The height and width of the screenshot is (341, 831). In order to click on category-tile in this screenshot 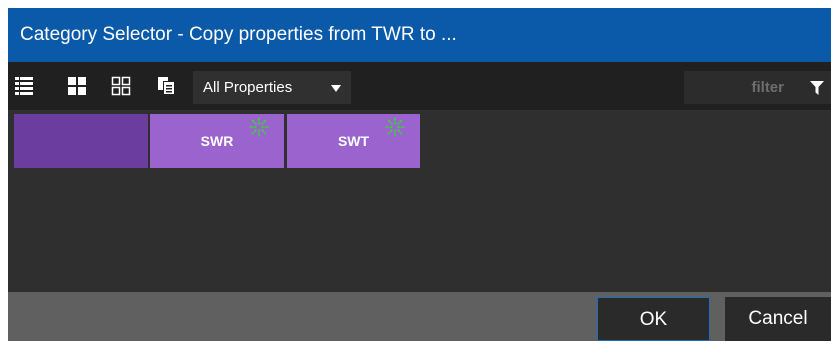, I will do `click(81, 141)`.